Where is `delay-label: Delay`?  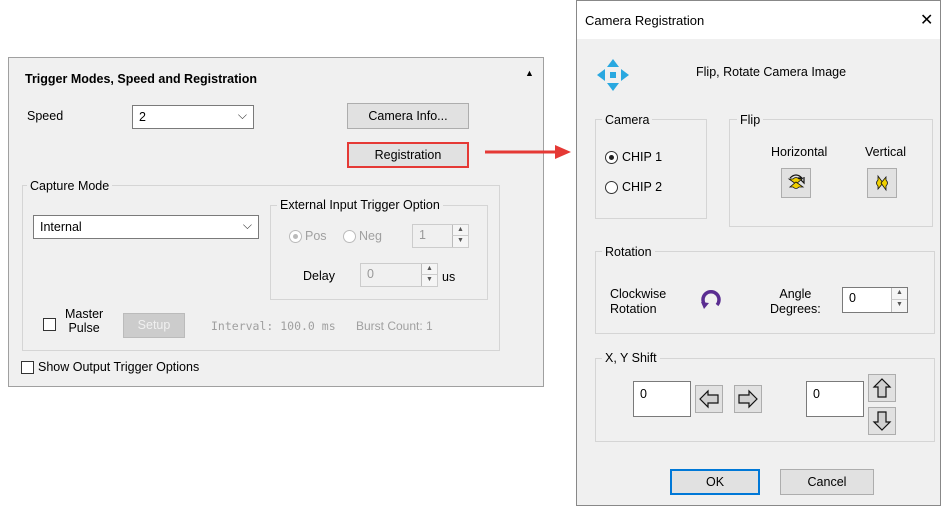 delay-label: Delay is located at coordinates (319, 276).